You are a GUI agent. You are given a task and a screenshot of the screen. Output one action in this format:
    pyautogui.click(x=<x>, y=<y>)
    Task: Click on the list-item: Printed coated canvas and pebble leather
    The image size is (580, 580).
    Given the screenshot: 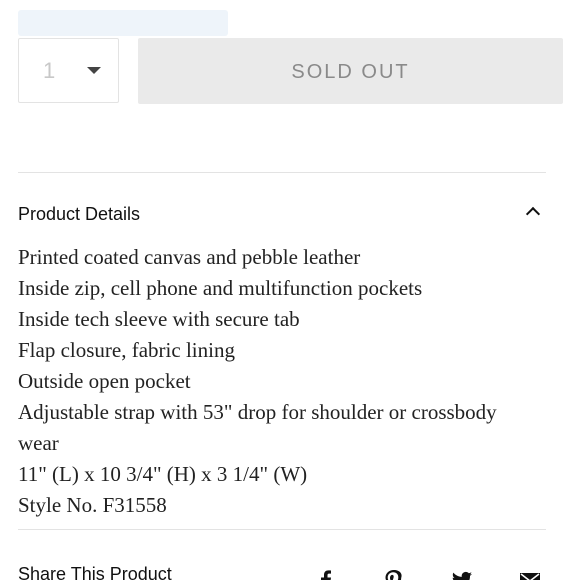 What is the action you would take?
    pyautogui.click(x=189, y=257)
    